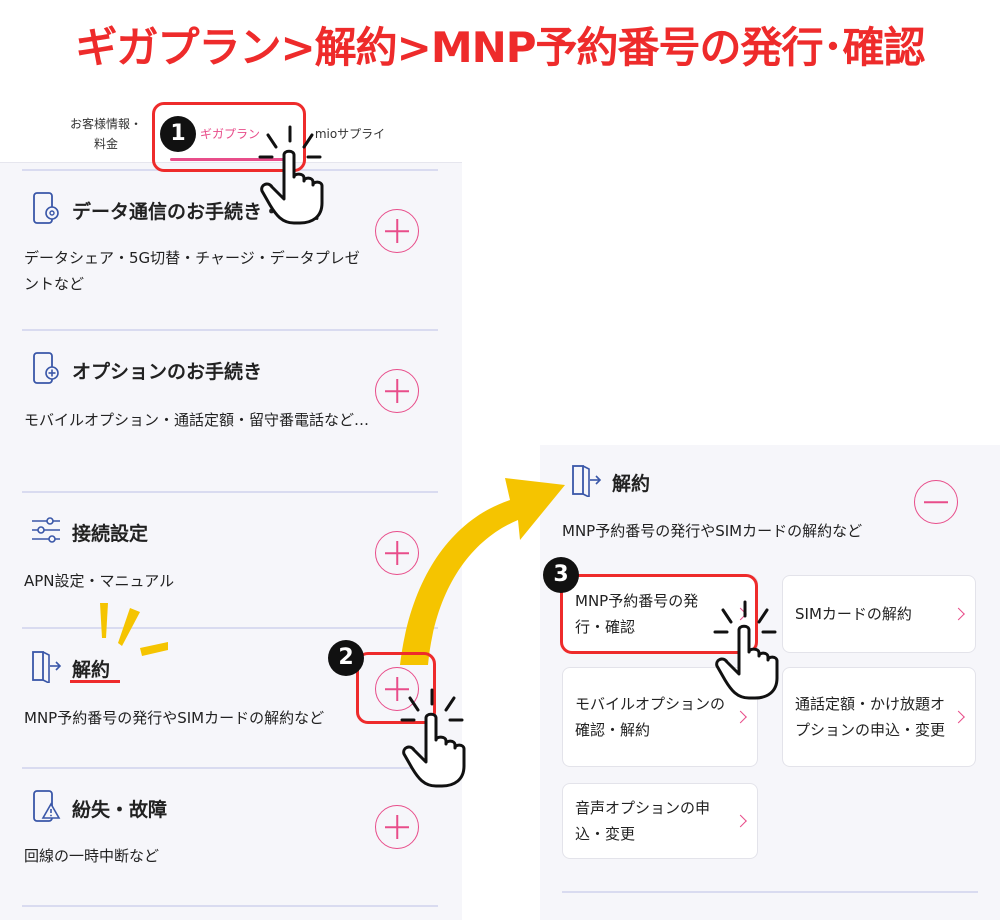  What do you see at coordinates (346, 658) in the screenshot?
I see `step-badge-2: 2` at bounding box center [346, 658].